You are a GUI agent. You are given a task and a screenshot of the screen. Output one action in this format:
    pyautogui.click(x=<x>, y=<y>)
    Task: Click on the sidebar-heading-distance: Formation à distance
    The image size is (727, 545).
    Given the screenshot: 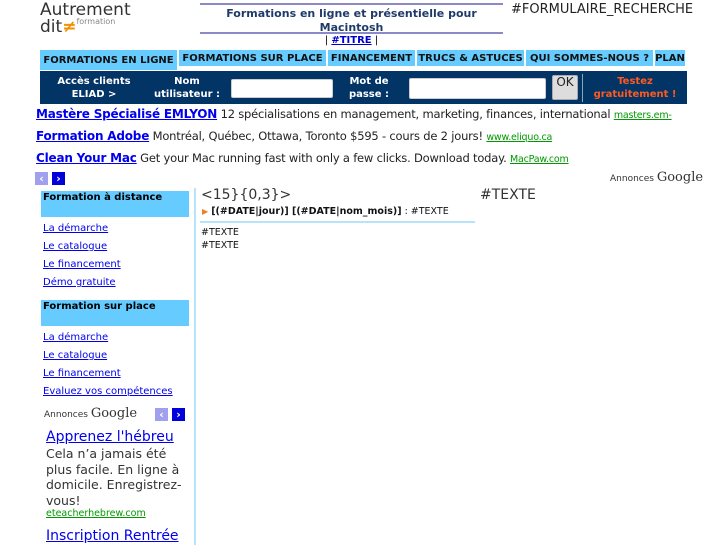 What is the action you would take?
    pyautogui.click(x=115, y=204)
    